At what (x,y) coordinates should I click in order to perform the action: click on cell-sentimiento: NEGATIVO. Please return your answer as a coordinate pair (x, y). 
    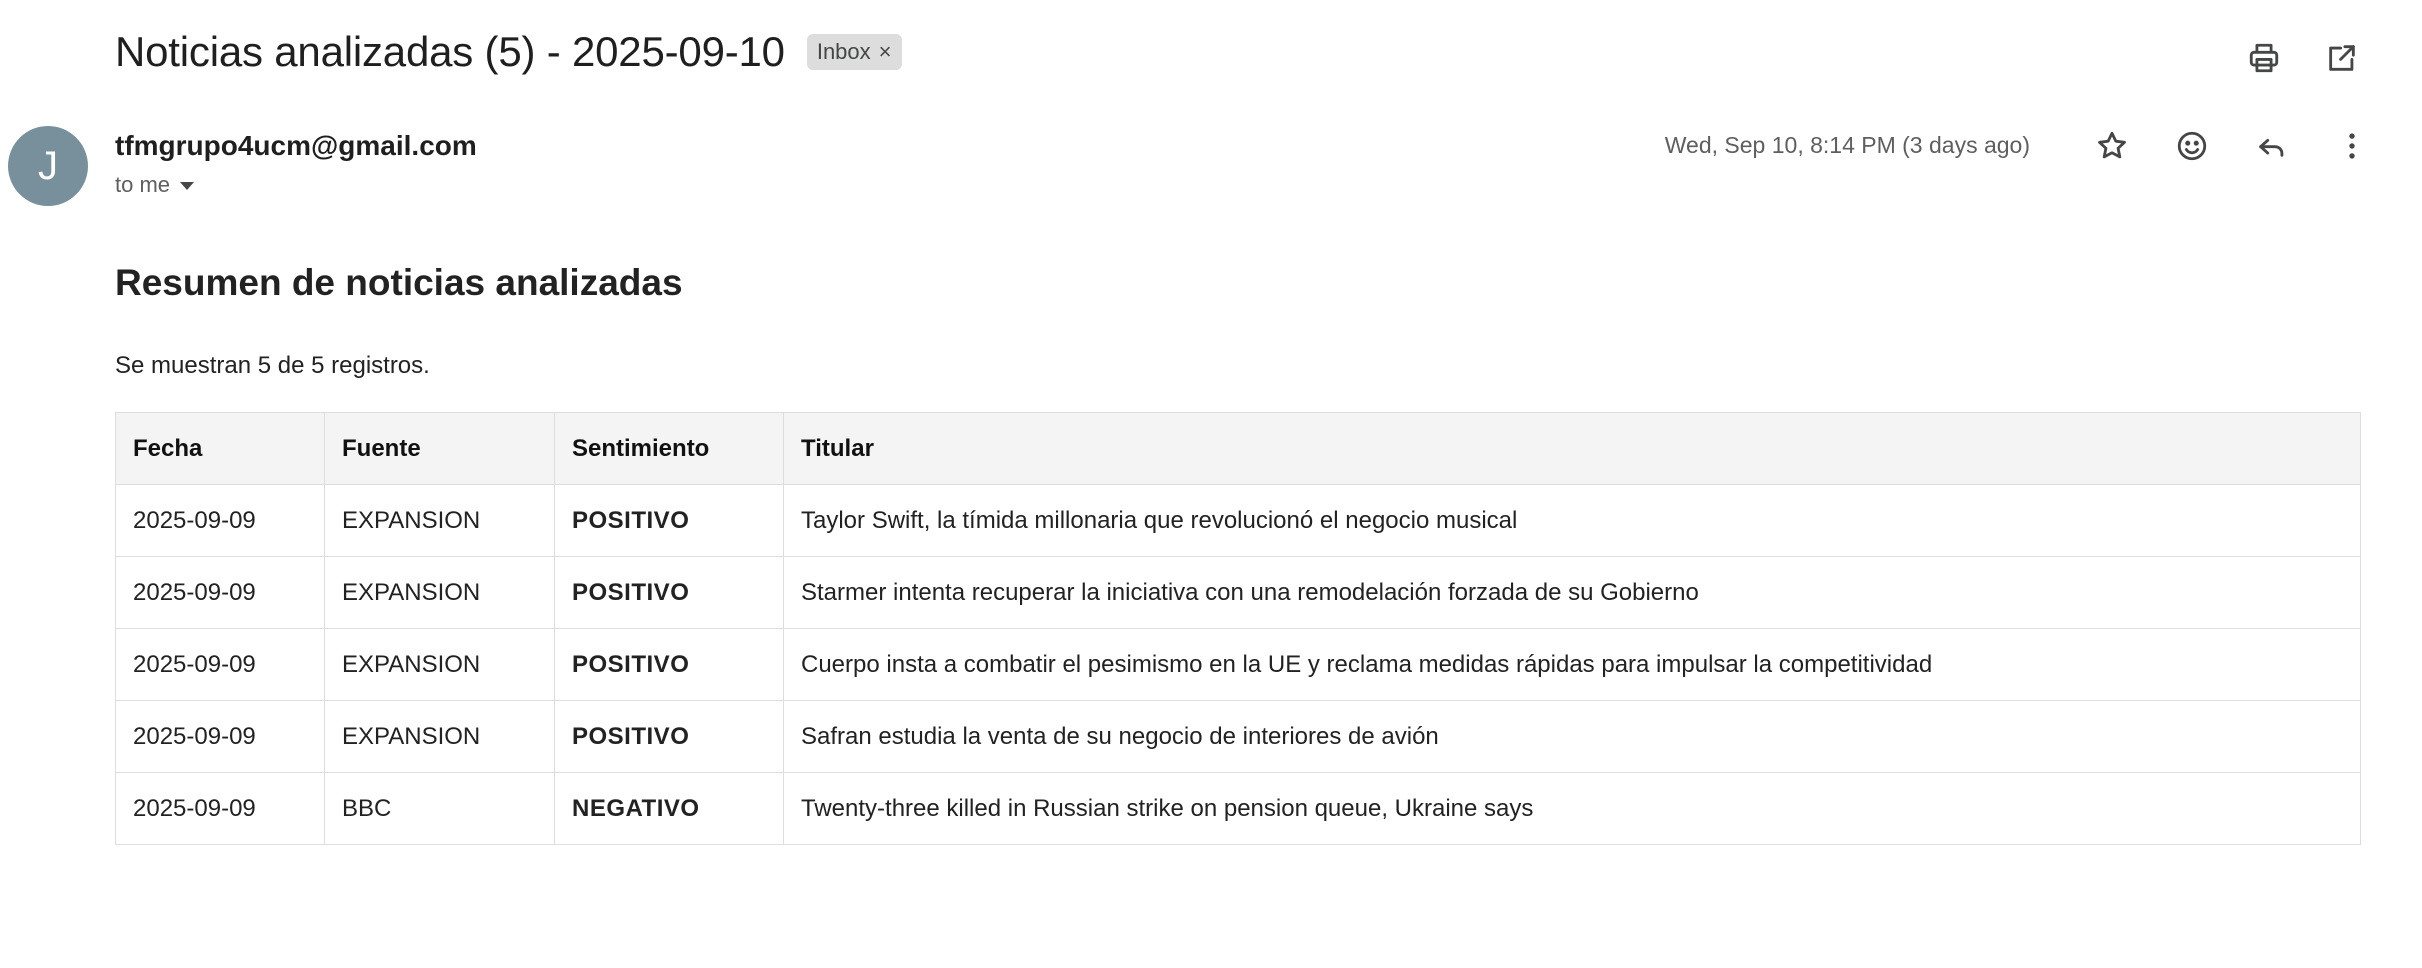
    Looking at the image, I should click on (669, 808).